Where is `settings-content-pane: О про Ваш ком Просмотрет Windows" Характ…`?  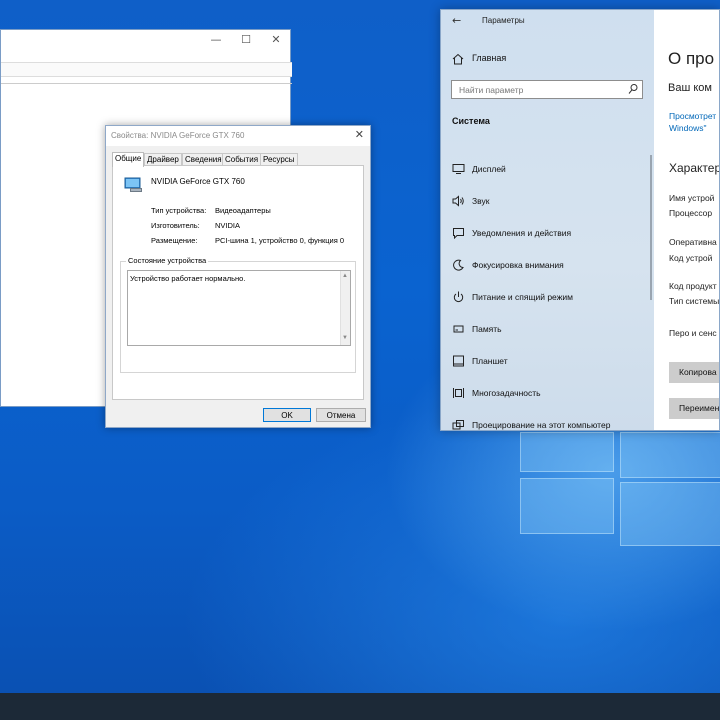 settings-content-pane: О про Ваш ком Просмотрет Windows" Характ… is located at coordinates (687, 220).